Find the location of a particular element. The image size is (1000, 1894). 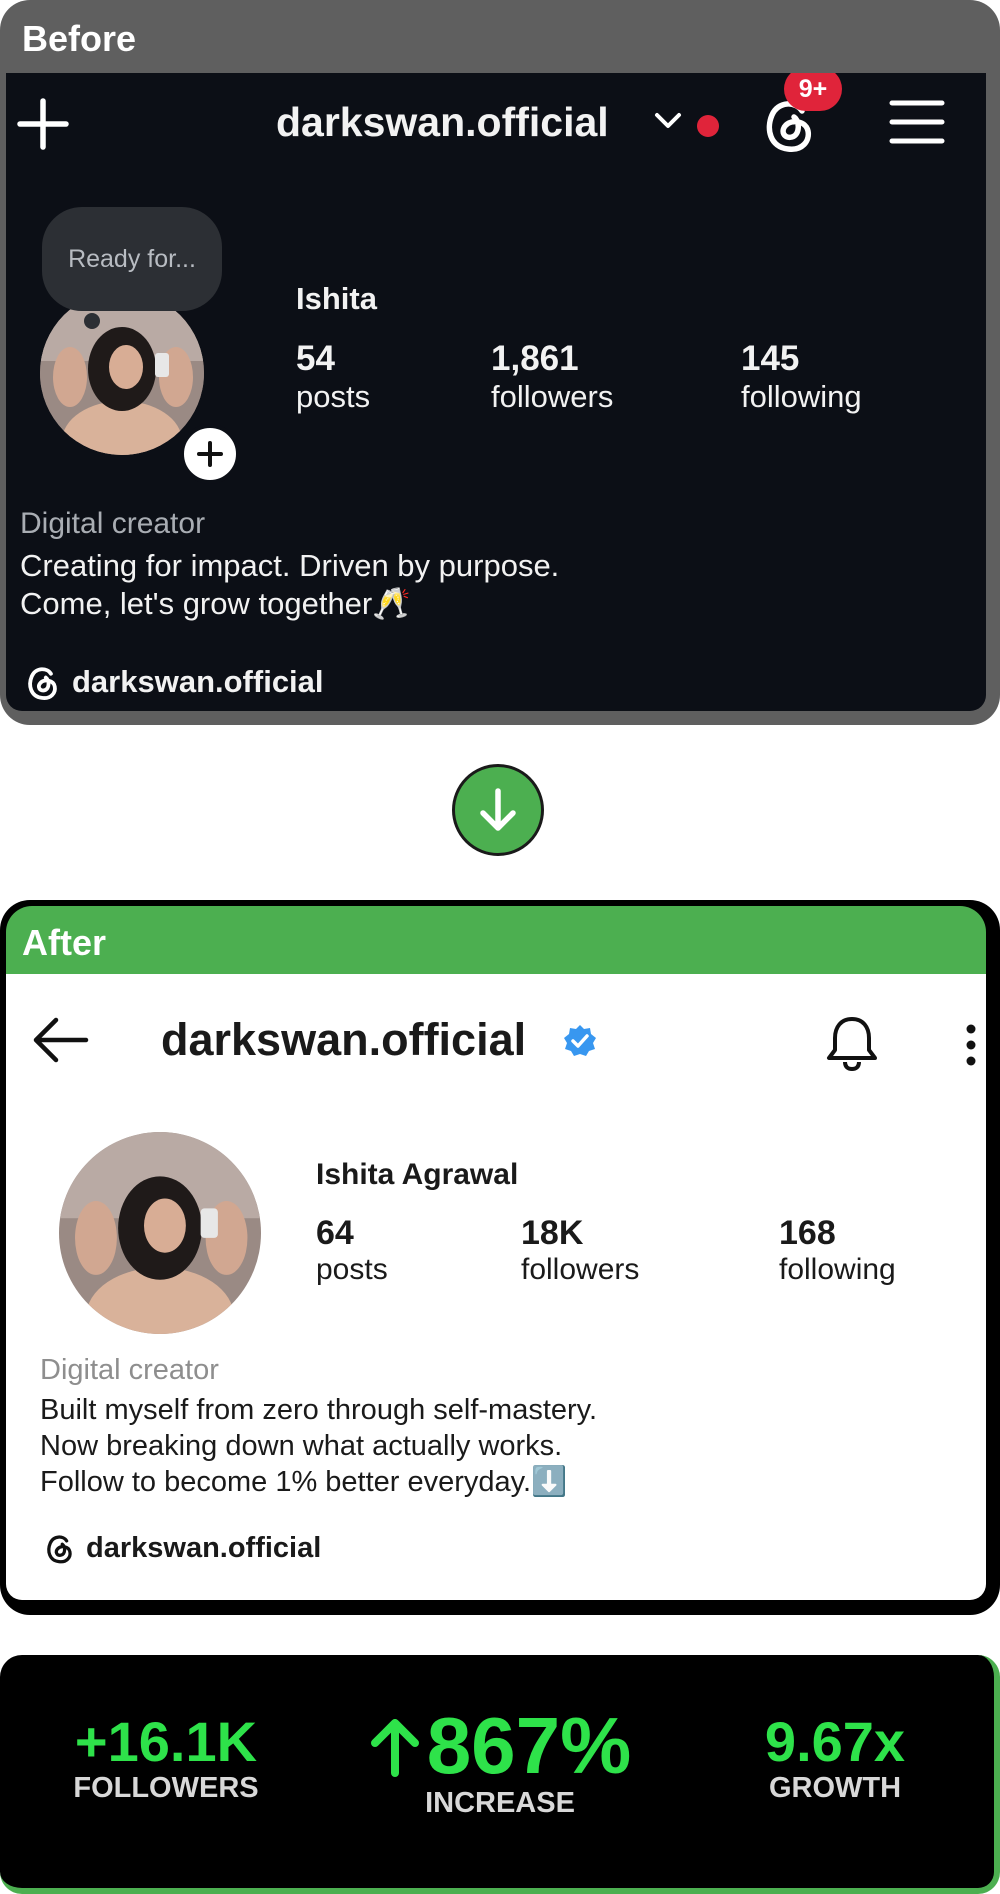

arrow-up-icon is located at coordinates (394, 1748).